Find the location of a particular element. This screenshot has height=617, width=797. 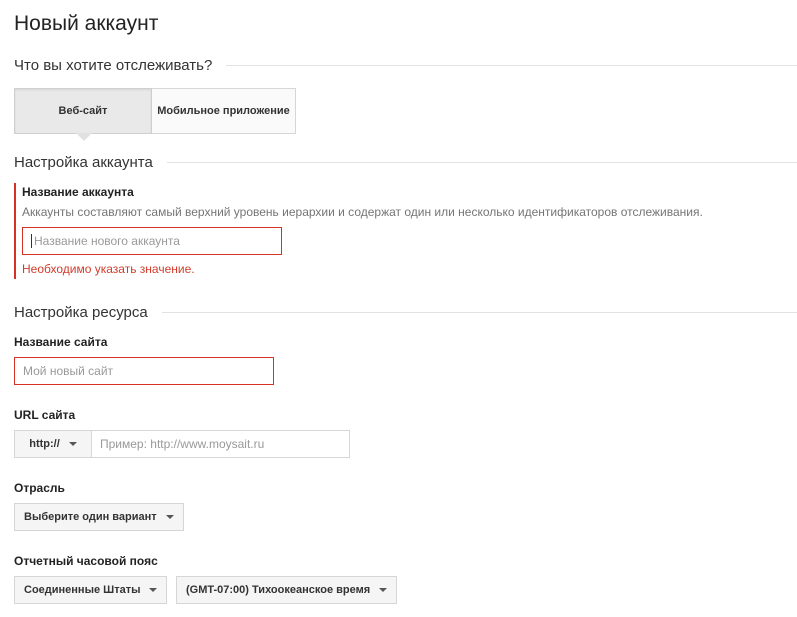

mobile-app-option-button: Мобильное приложение is located at coordinates (224, 111).